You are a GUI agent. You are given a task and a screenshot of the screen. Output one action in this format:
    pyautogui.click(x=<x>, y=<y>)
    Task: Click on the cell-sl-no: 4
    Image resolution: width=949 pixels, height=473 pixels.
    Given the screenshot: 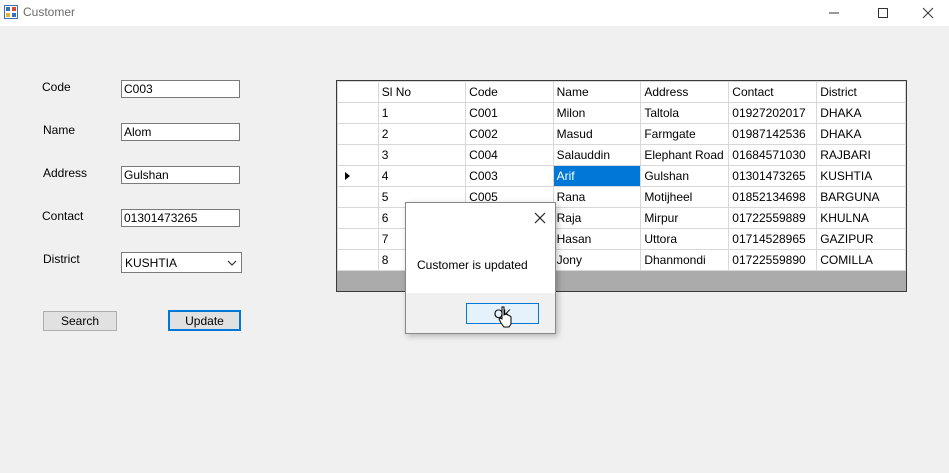 What is the action you would take?
    pyautogui.click(x=422, y=176)
    